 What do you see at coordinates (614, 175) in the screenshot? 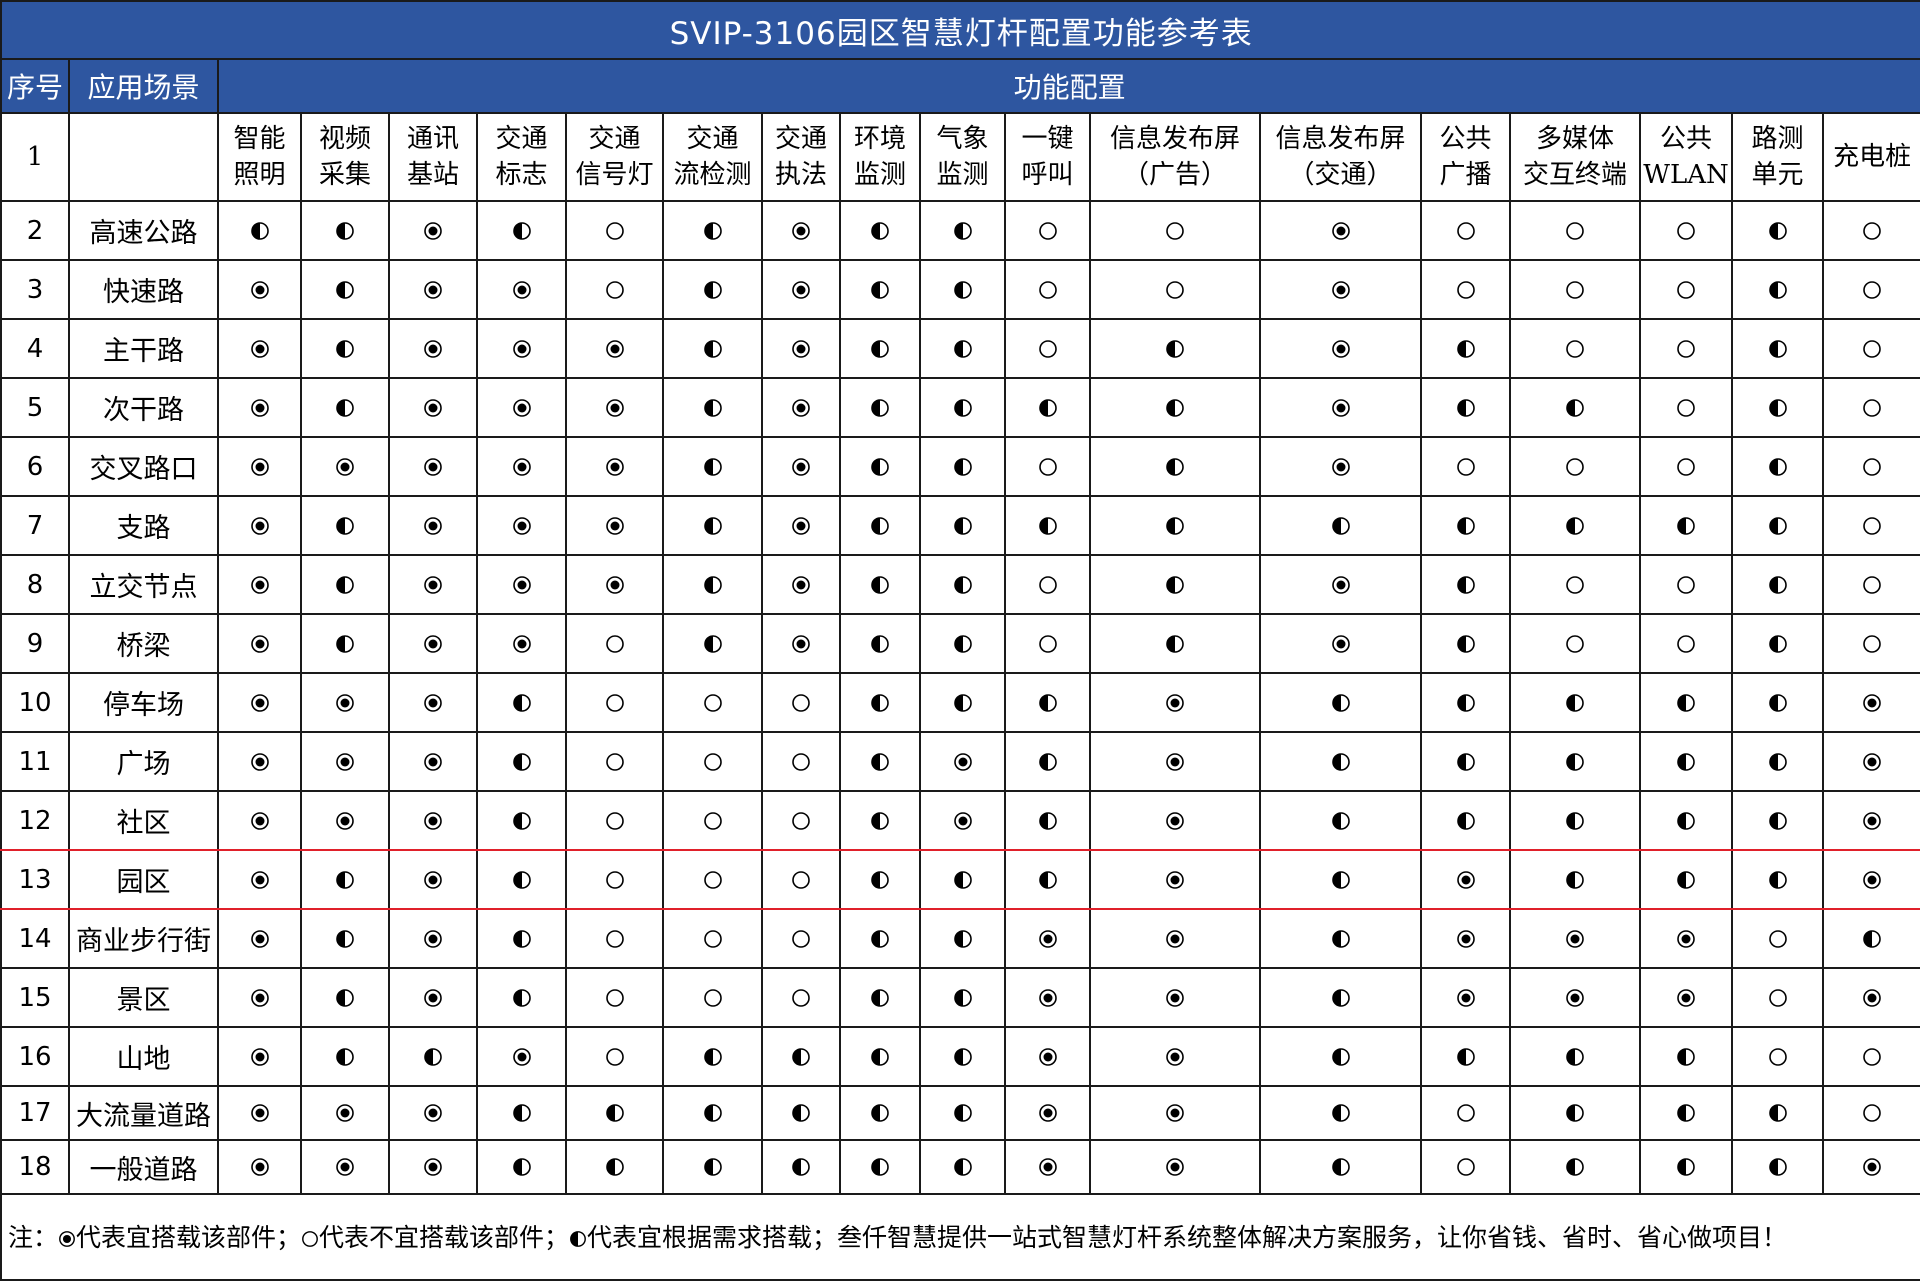
I see `feature-label-line2: 信号灯` at bounding box center [614, 175].